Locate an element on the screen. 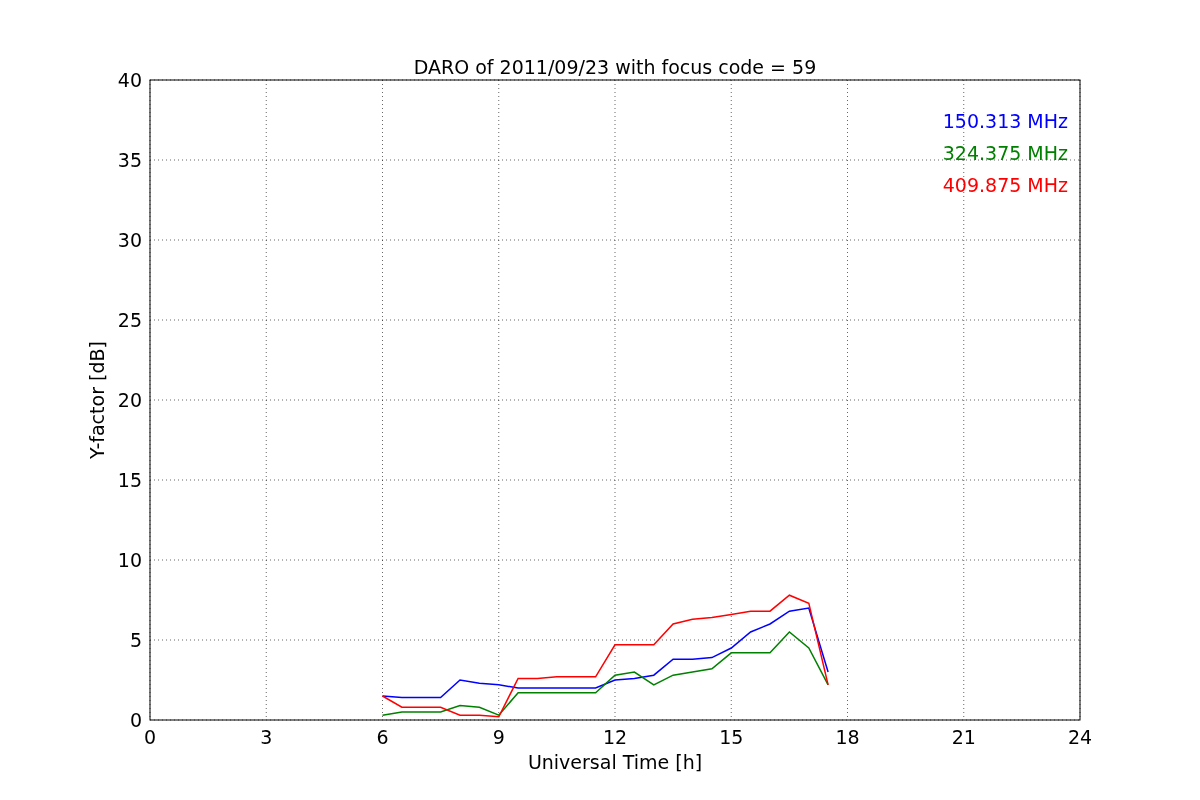 This screenshot has width=1200, height=800. y-tick-label: 0 is located at coordinates (135, 720).